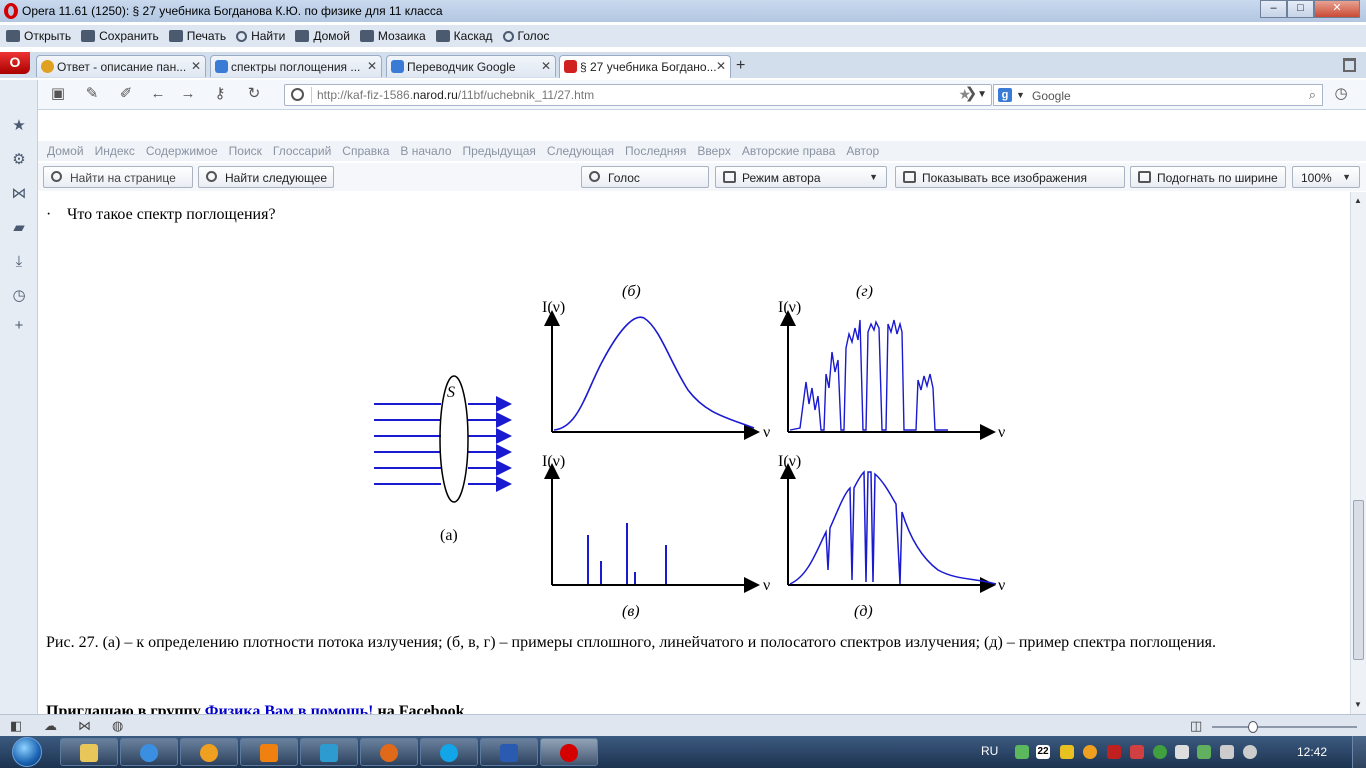 This screenshot has height=768, width=1366. Describe the element at coordinates (38, 36) in the screenshot. I see `open-button: Открыть` at that location.